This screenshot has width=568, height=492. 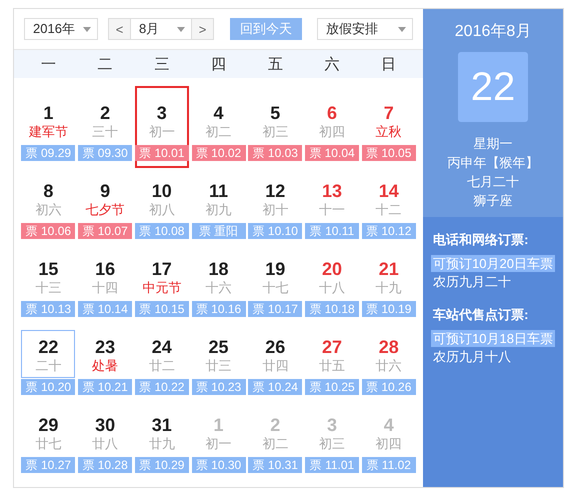 I want to click on lunar-date: 十一, so click(x=331, y=210).